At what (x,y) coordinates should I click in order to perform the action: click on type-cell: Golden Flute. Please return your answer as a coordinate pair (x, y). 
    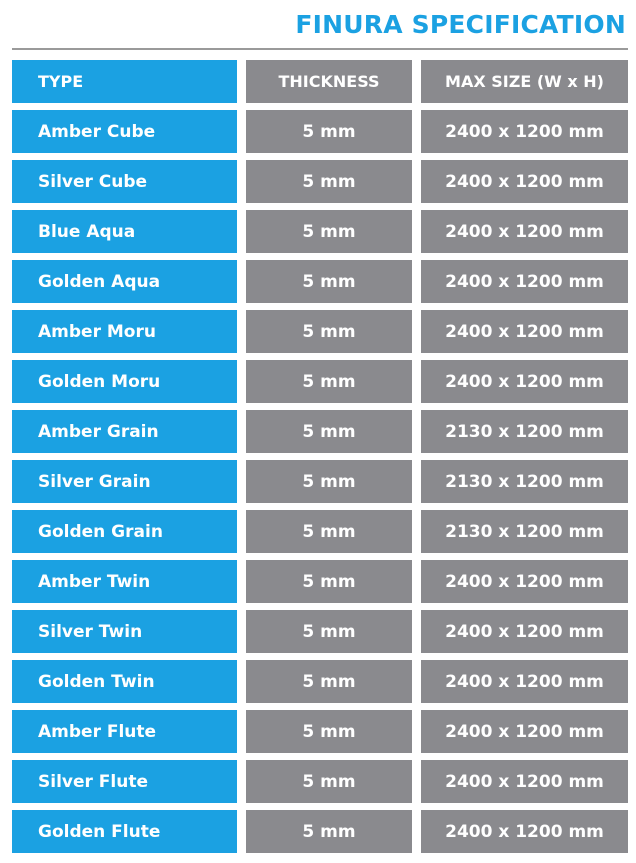
    Looking at the image, I should click on (124, 831).